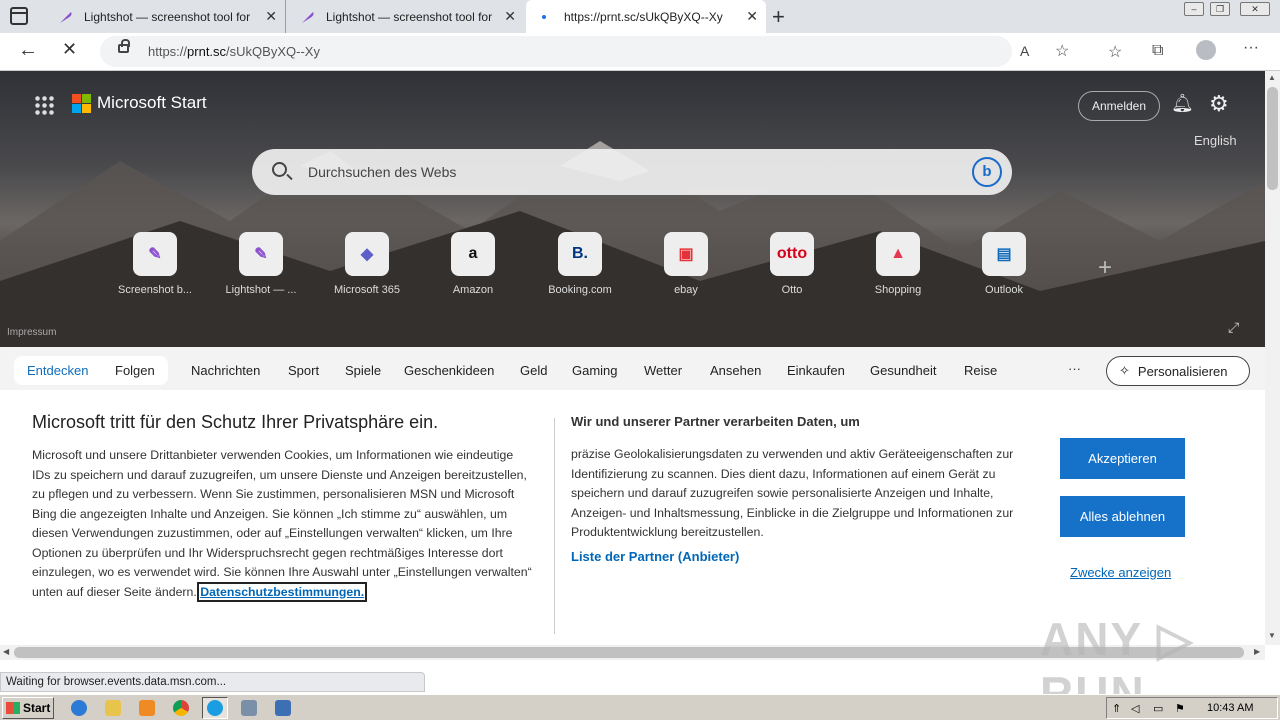  I want to click on tab-entdecken: Entdecken, so click(57, 370).